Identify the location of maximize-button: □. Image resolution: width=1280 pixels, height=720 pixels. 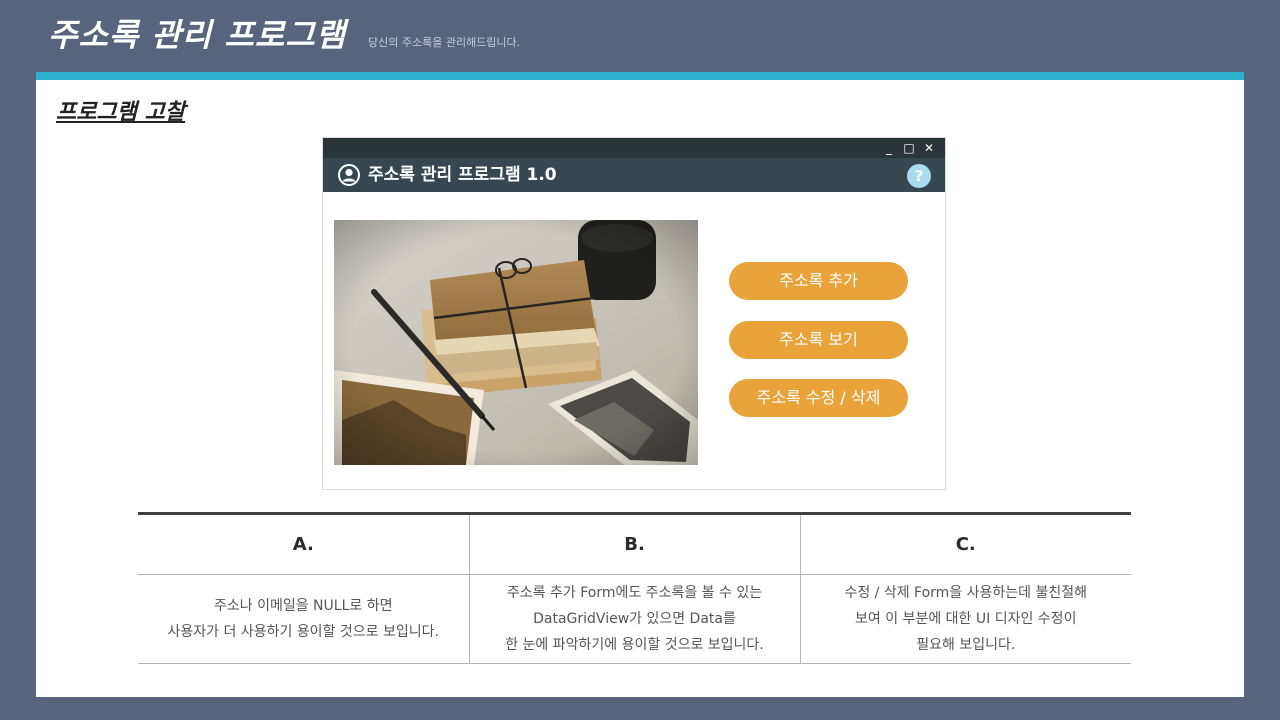
(909, 148).